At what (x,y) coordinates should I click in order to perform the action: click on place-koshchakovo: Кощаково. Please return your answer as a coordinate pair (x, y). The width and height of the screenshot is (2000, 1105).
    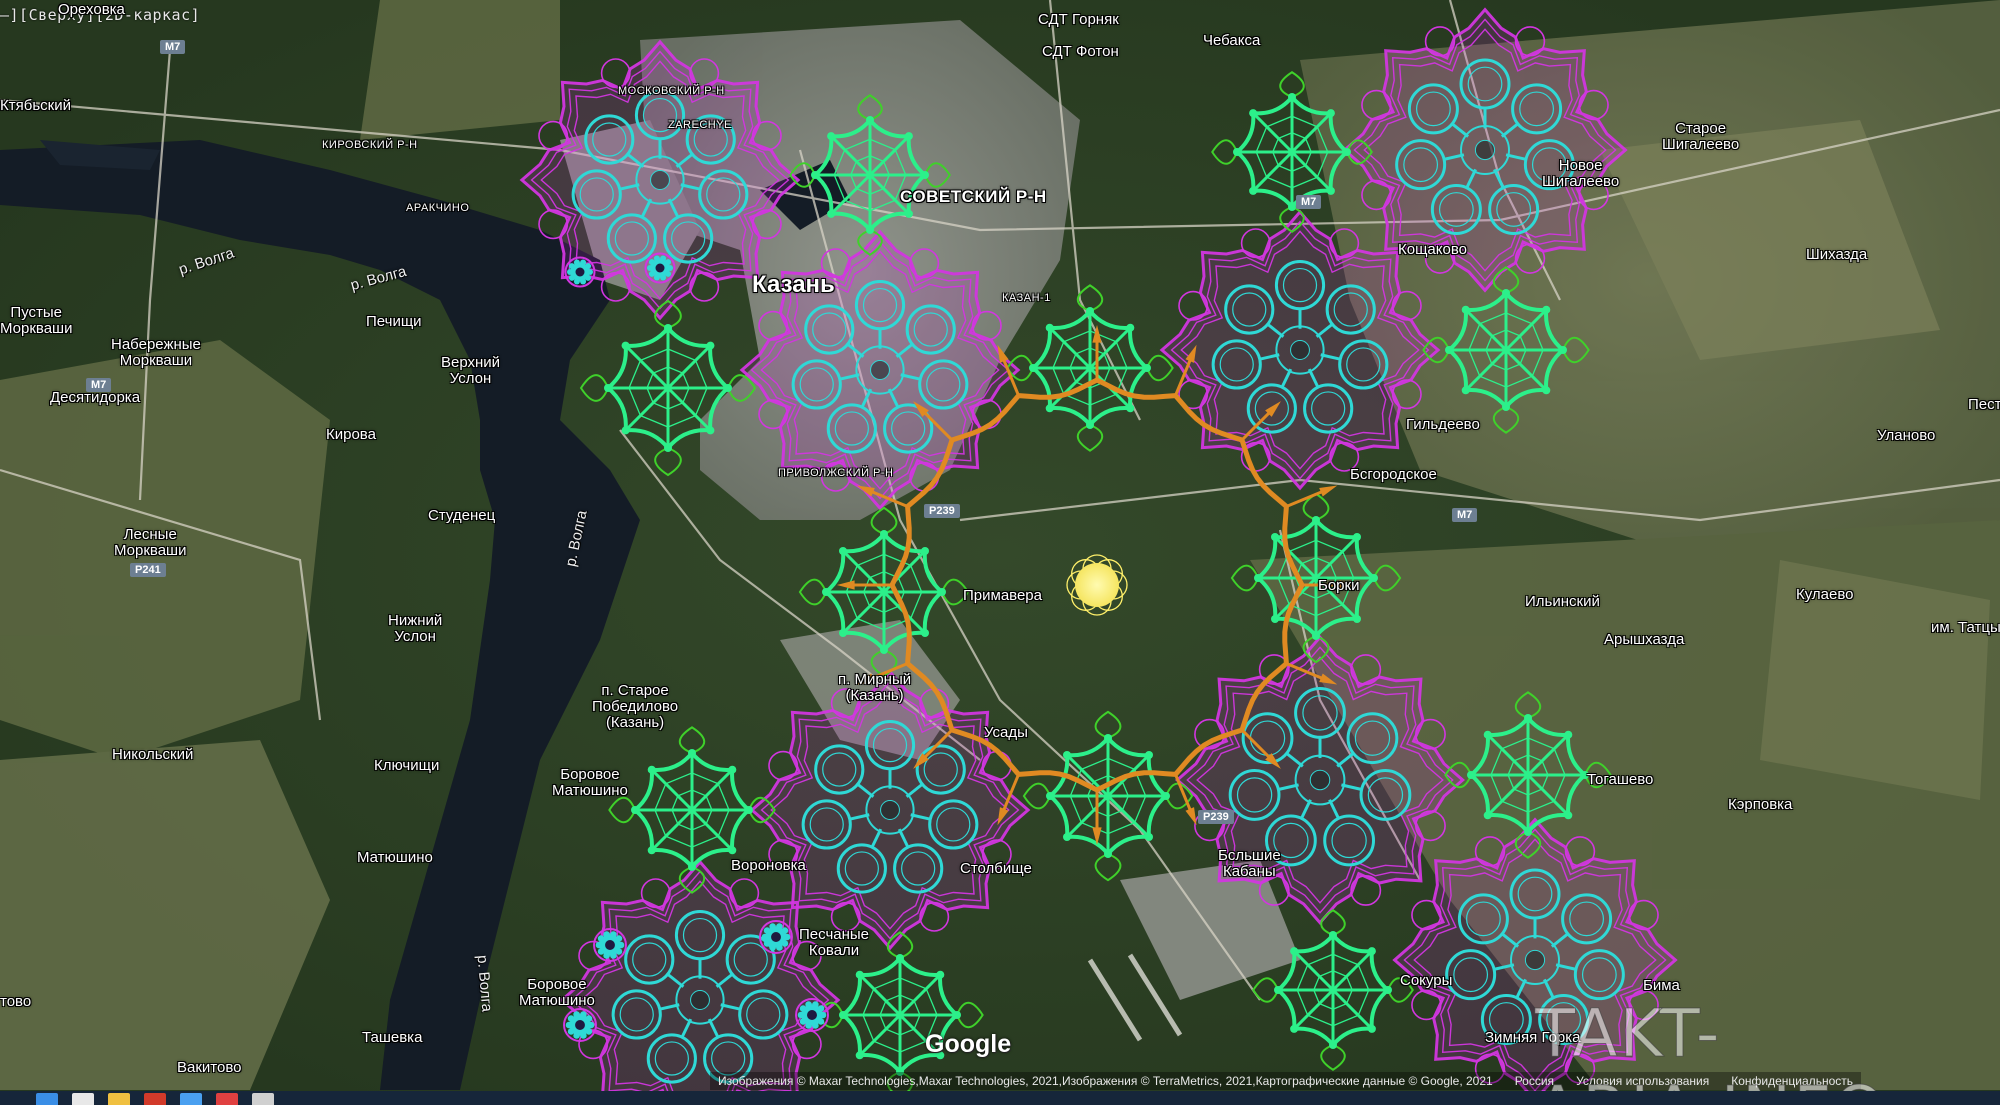
    Looking at the image, I should click on (1432, 249).